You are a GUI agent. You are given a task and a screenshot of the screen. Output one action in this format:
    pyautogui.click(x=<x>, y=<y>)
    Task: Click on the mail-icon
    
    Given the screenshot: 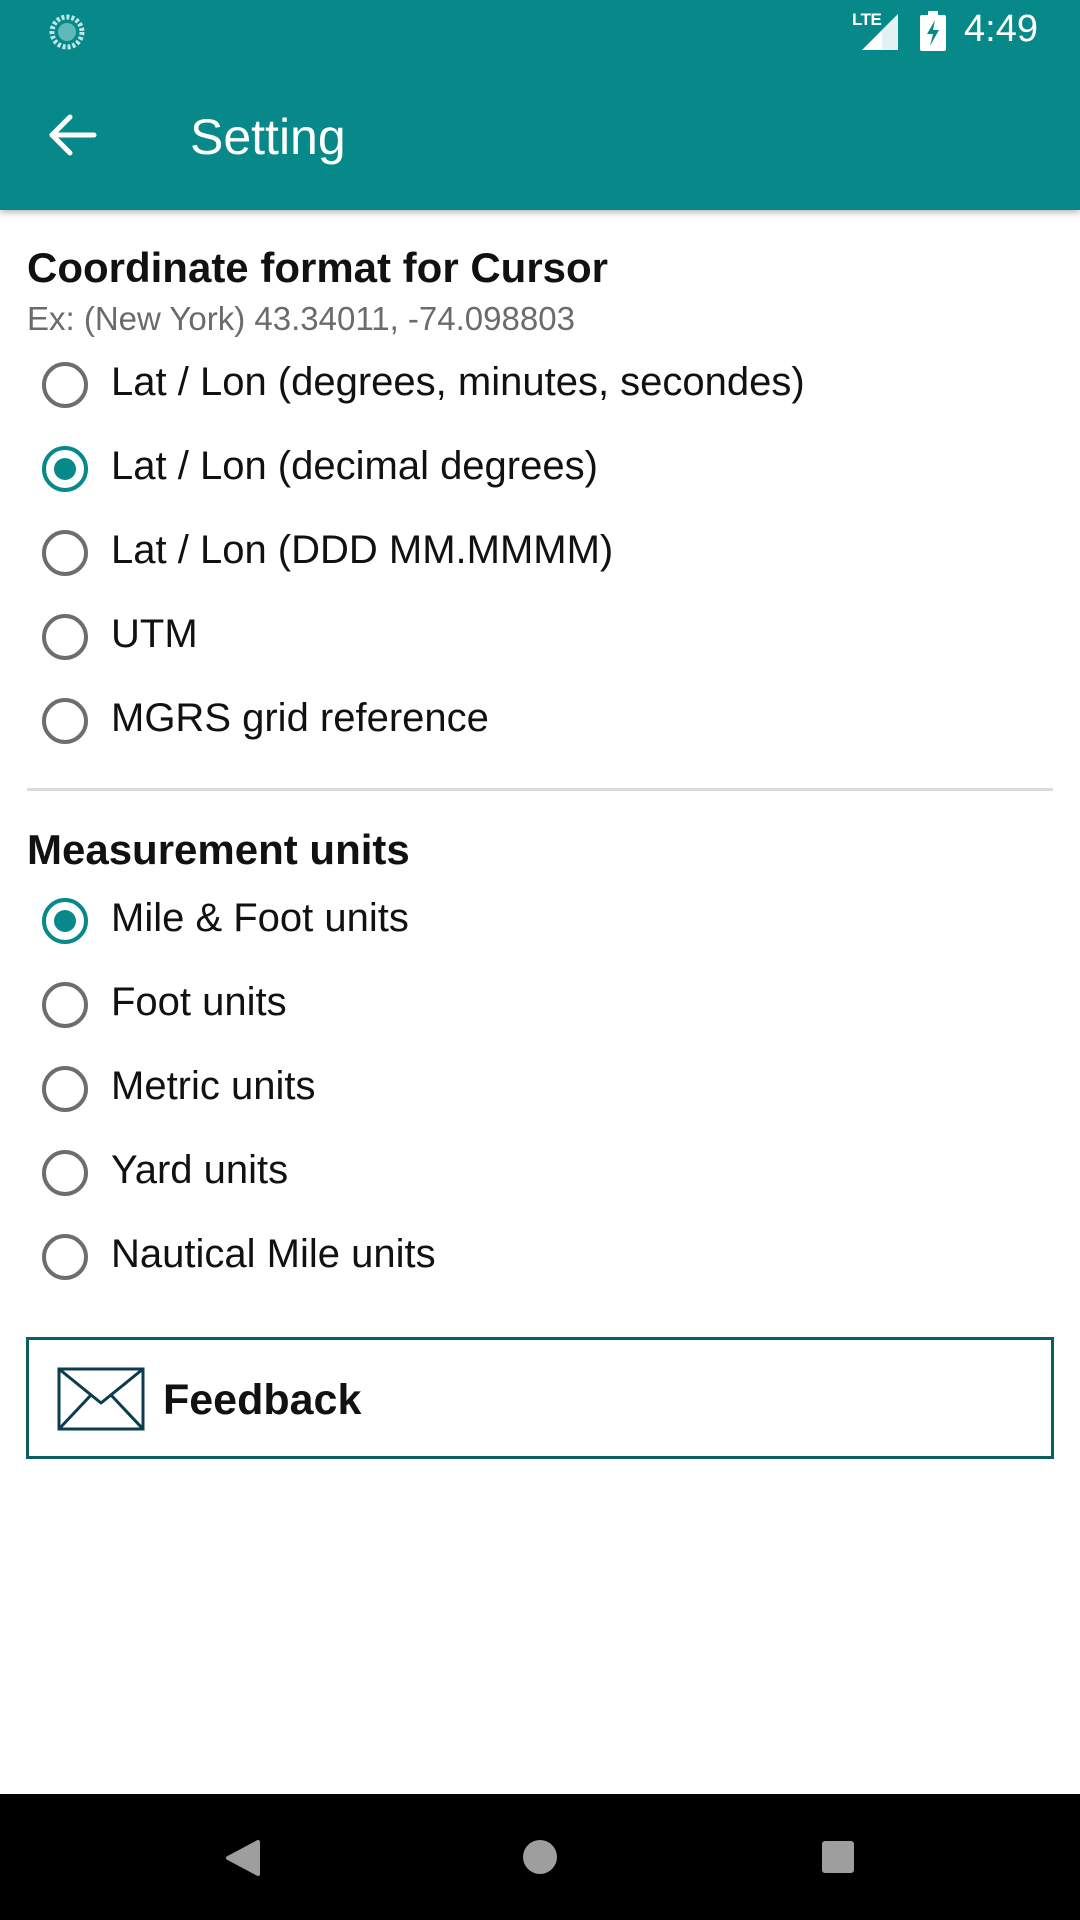 What is the action you would take?
    pyautogui.click(x=101, y=1399)
    